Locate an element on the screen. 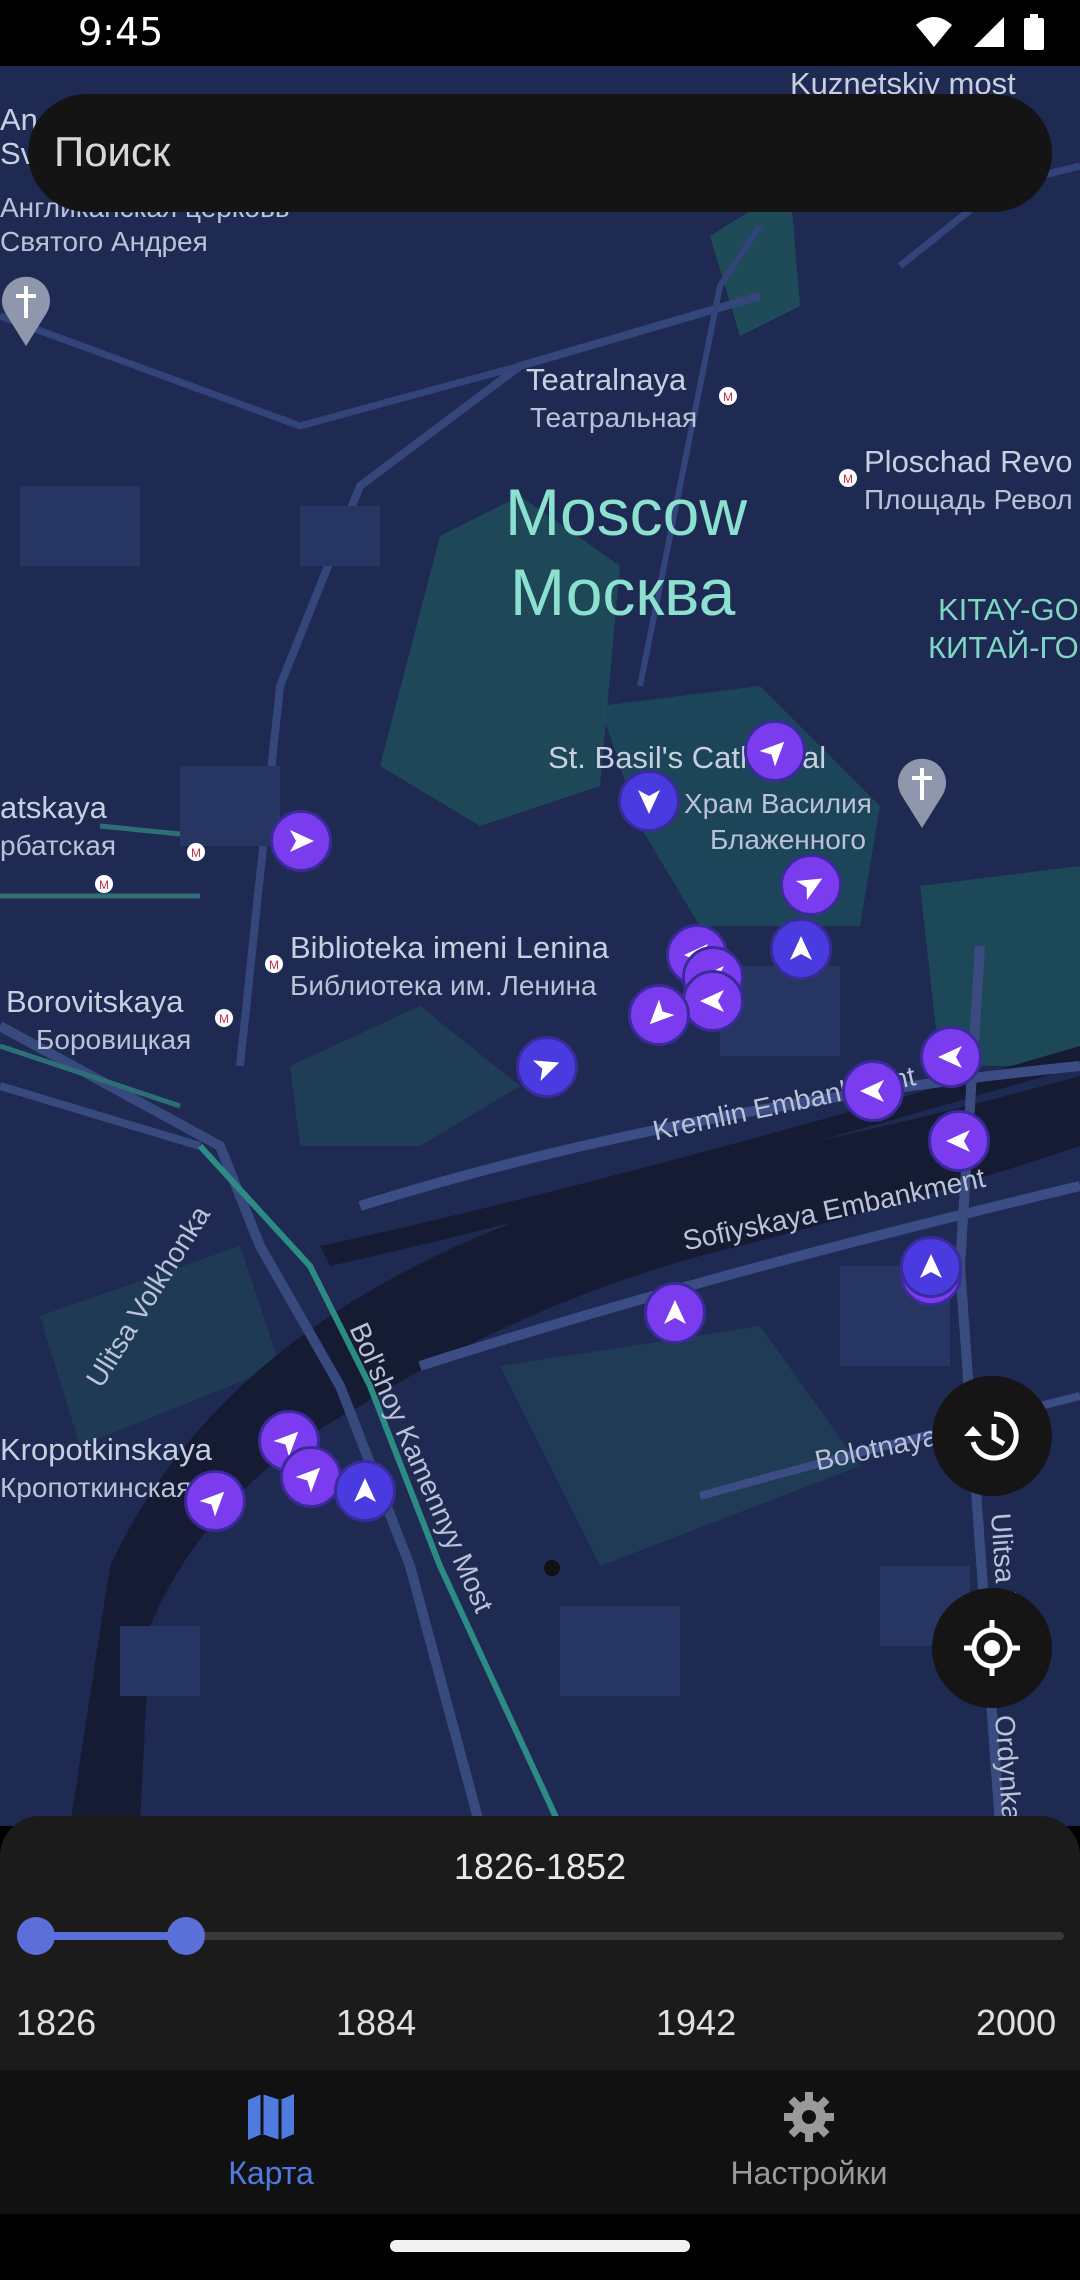 This screenshot has height=2280, width=1080. history-icon is located at coordinates (991, 1436).